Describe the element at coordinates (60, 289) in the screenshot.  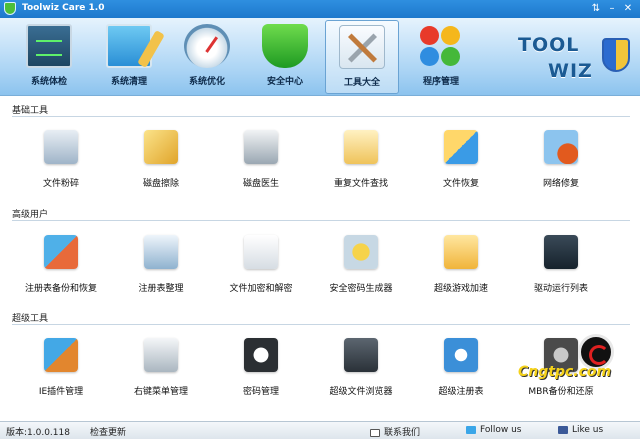
I see `tool-label: 注册表备份和恢复` at that location.